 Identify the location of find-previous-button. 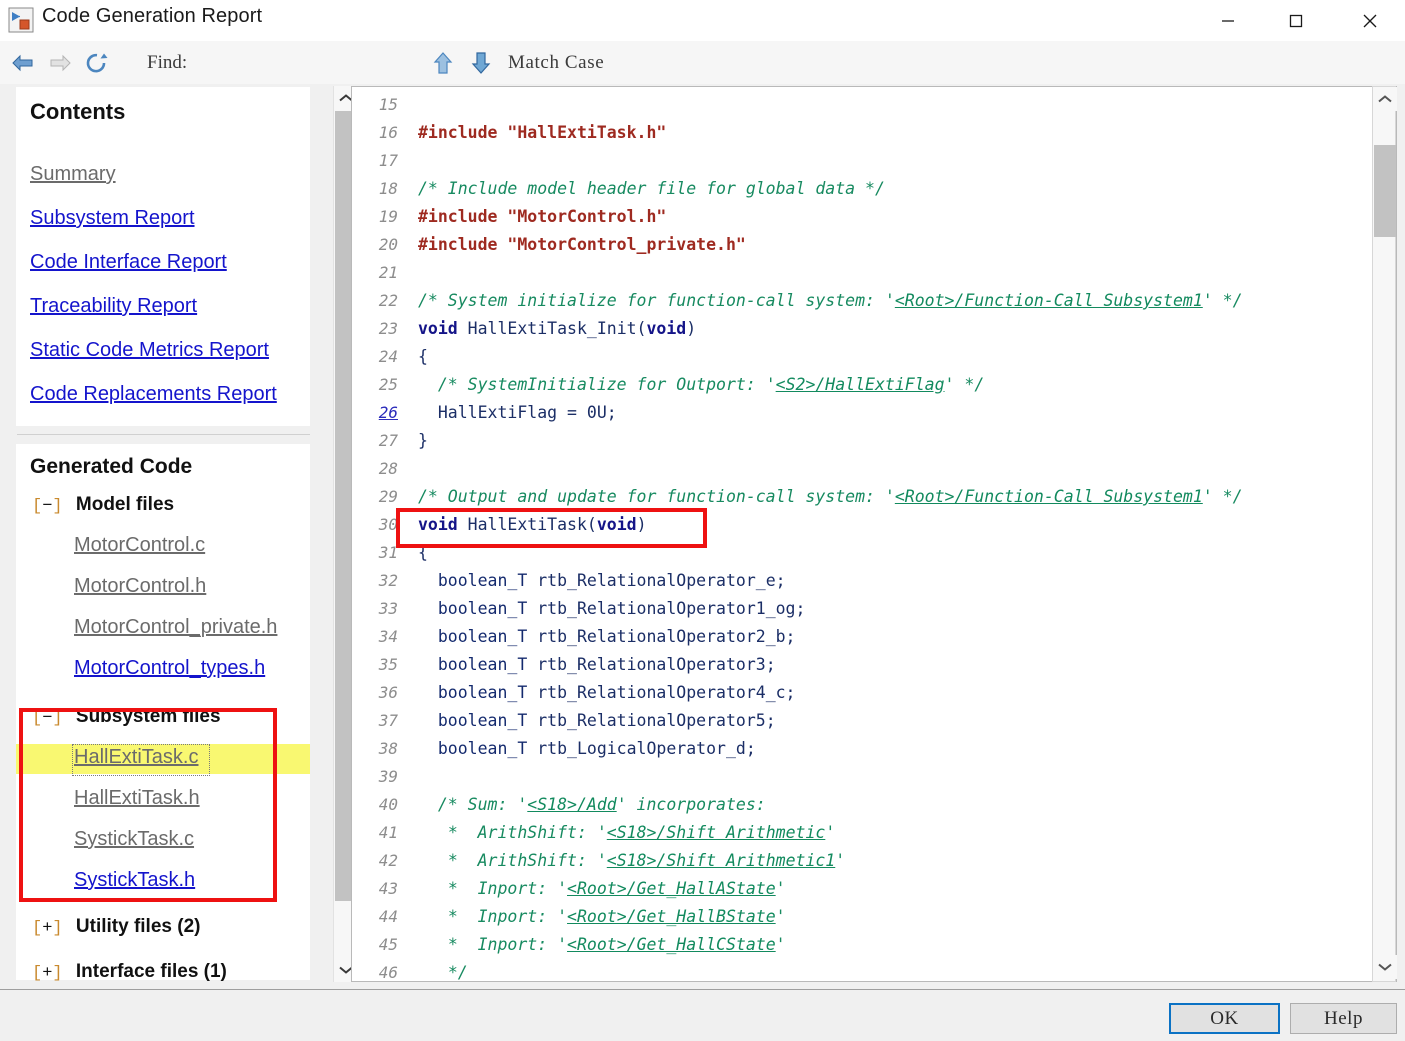
(443, 63).